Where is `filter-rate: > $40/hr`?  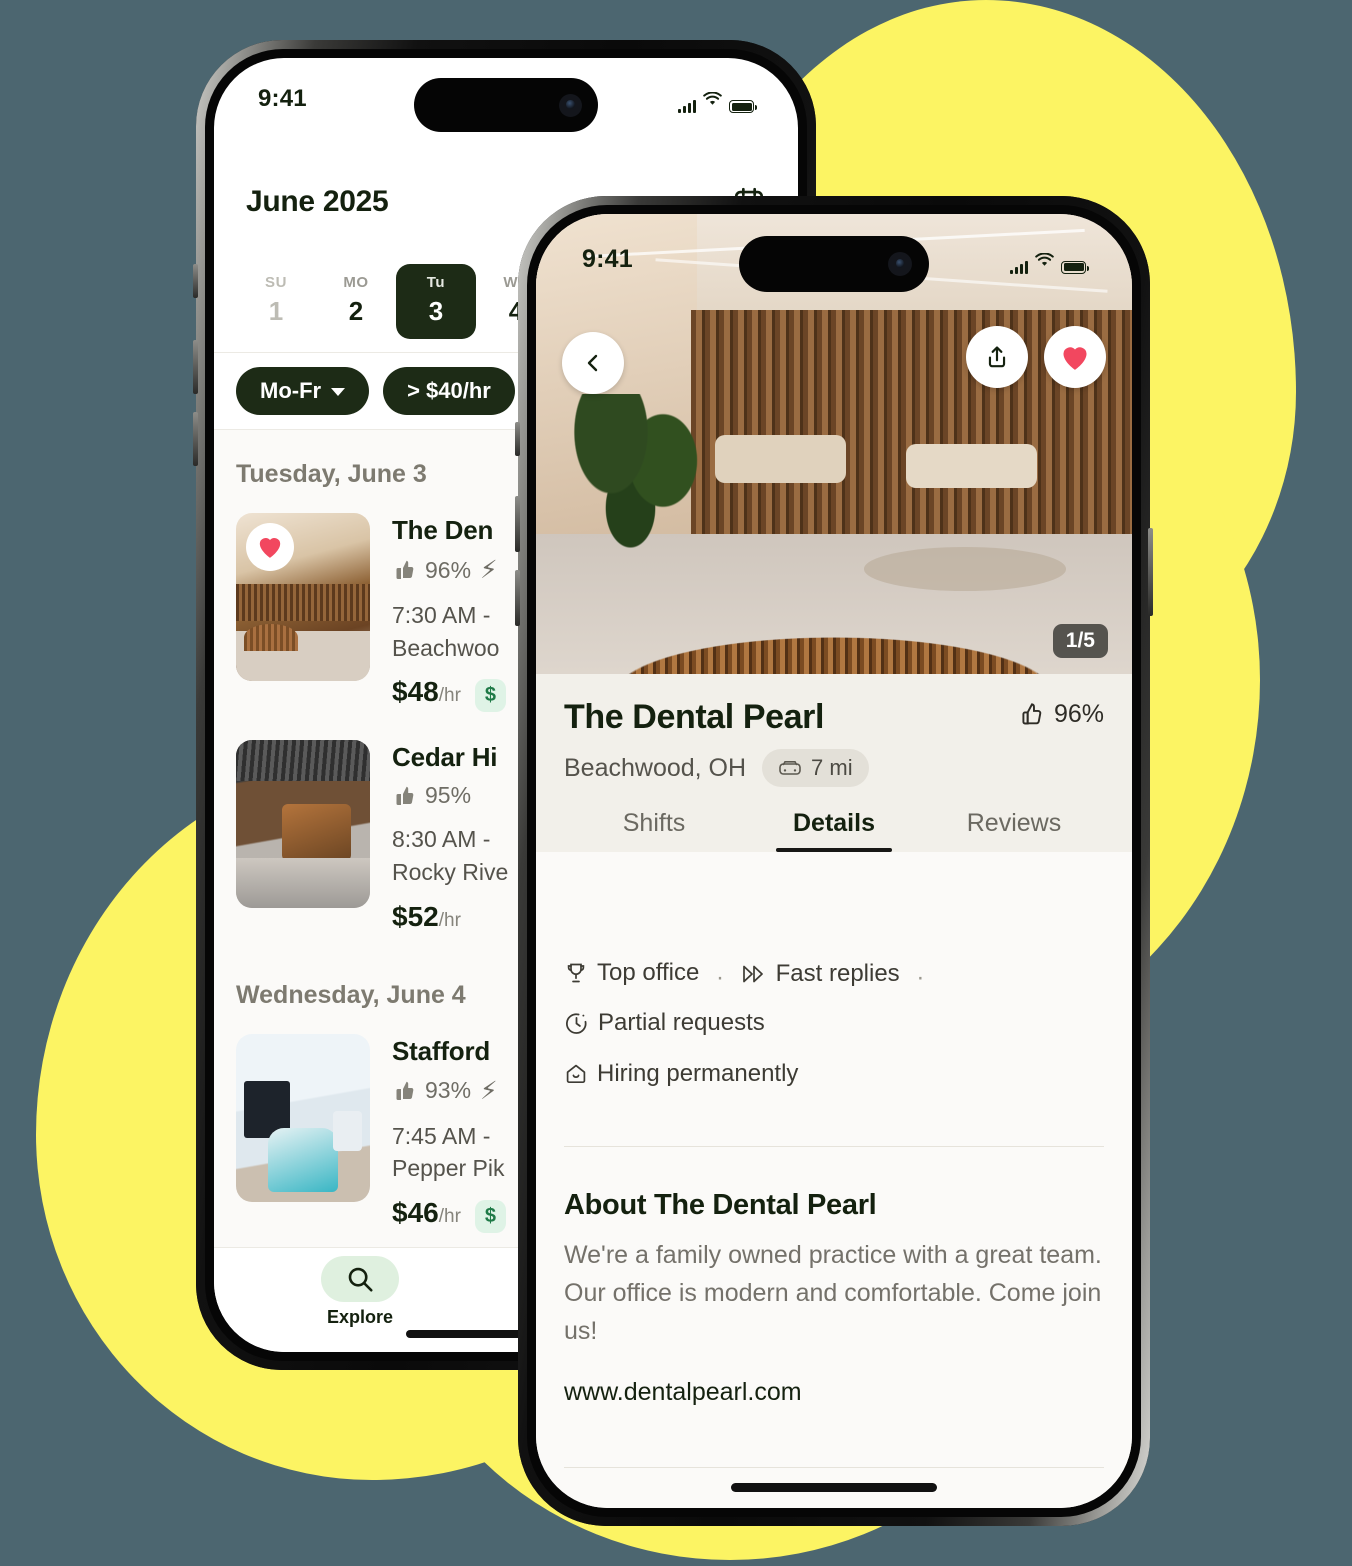 filter-rate: > $40/hr is located at coordinates (449, 391).